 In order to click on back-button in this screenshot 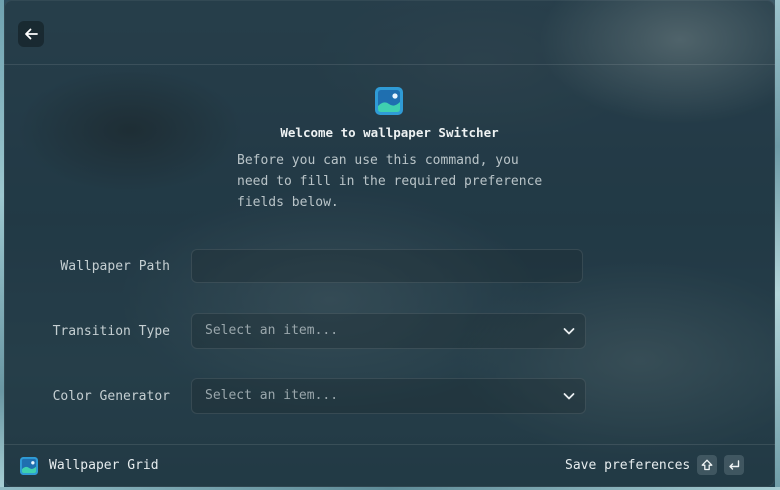, I will do `click(31, 34)`.